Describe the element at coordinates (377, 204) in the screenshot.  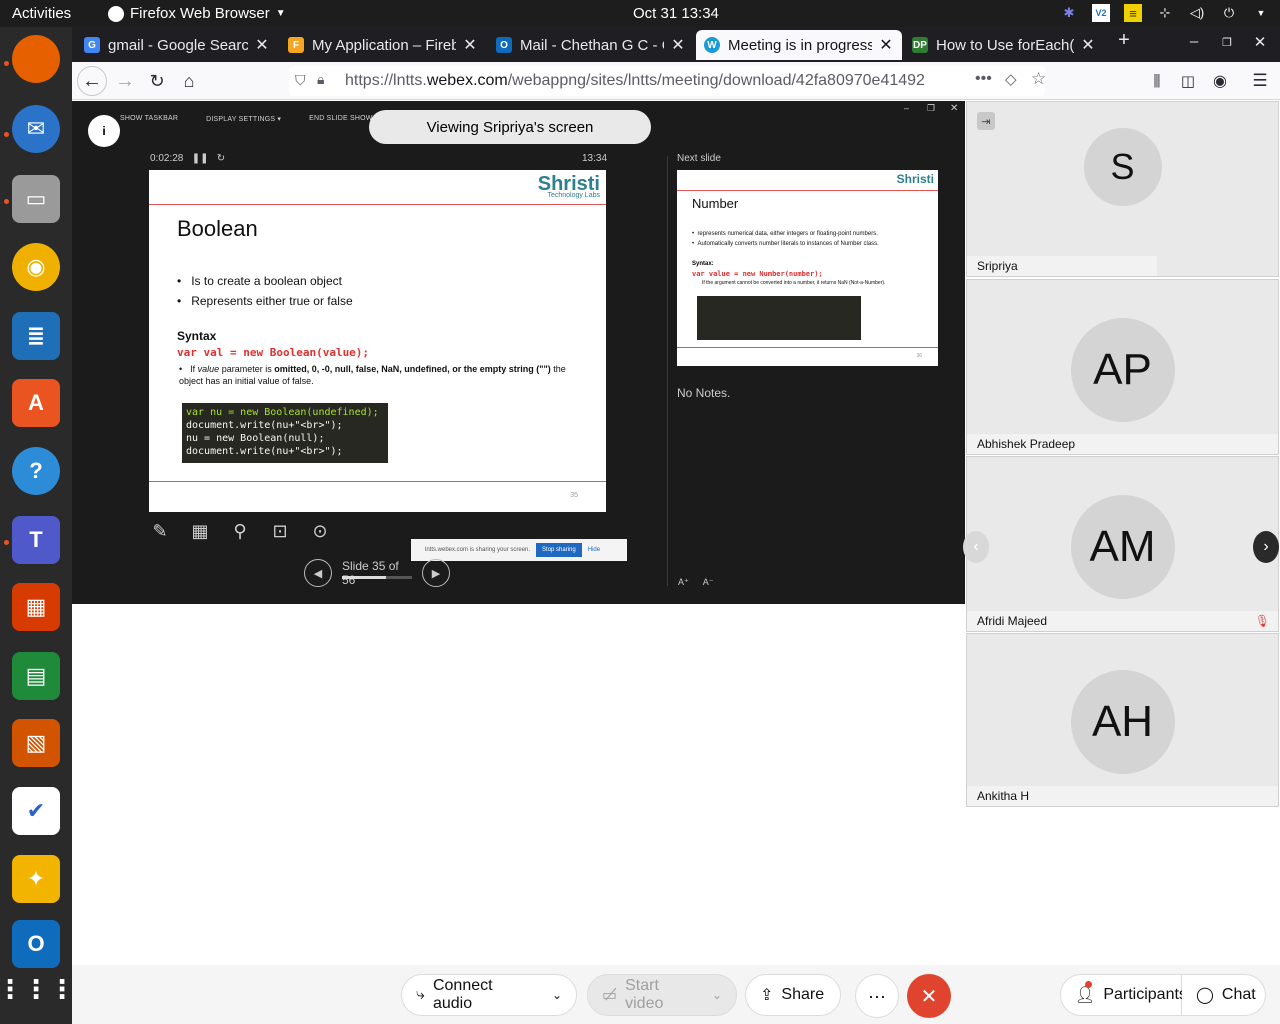
I see `divider` at that location.